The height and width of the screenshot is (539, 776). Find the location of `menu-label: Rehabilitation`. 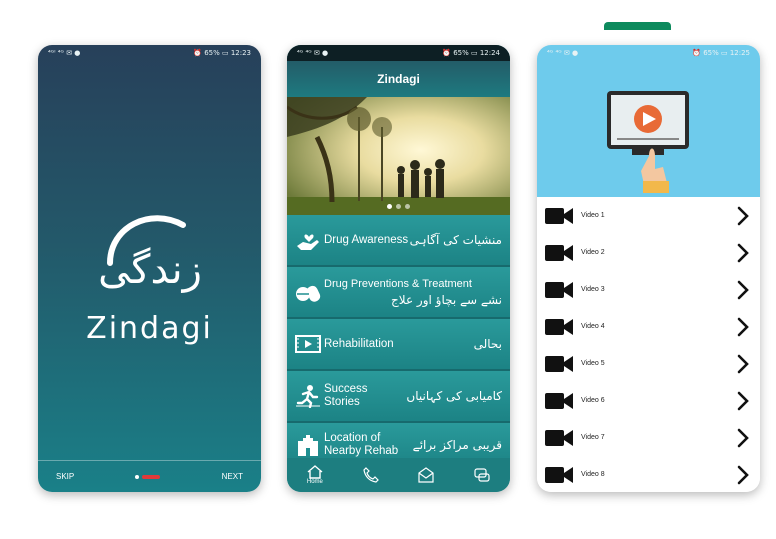

menu-label: Rehabilitation is located at coordinates (359, 343).